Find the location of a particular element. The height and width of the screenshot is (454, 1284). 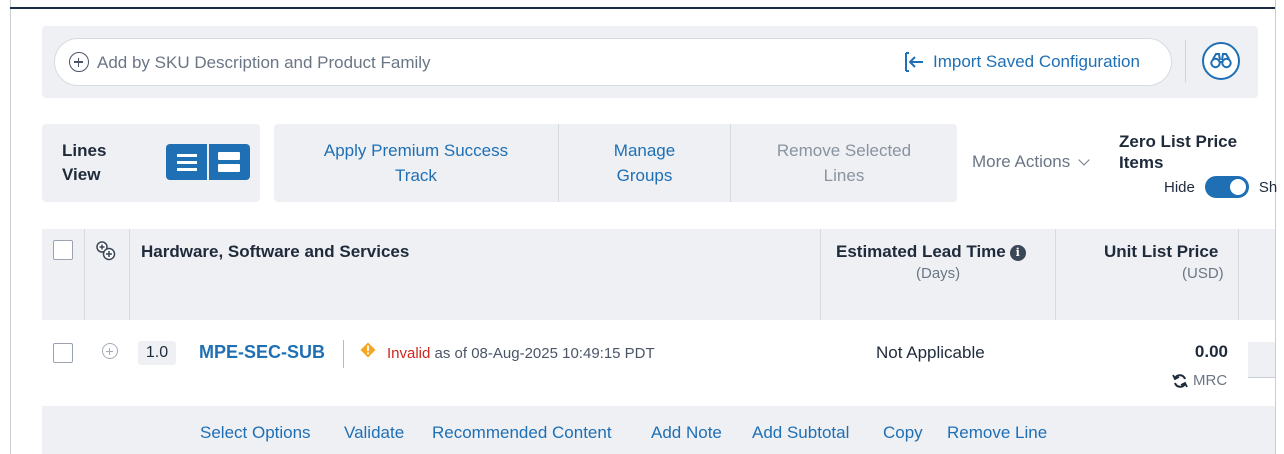

more-actions-dropdown: More Actions is located at coordinates (1031, 162).